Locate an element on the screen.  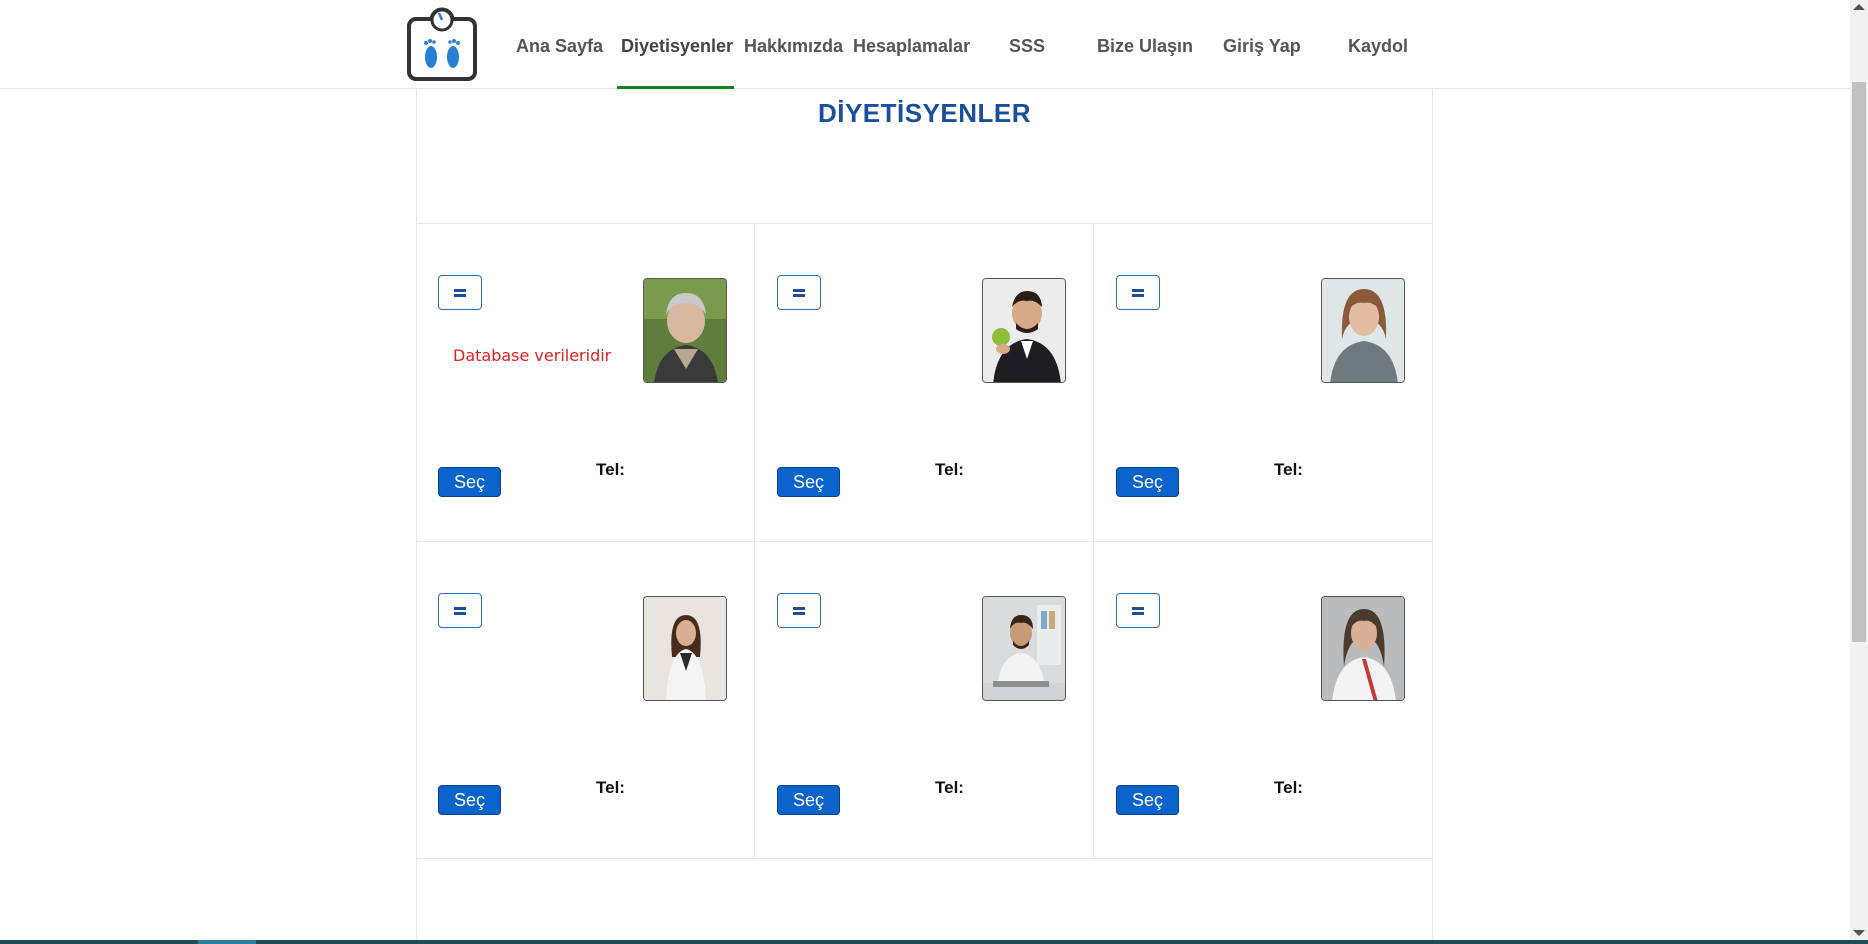
nav-kaydol: Kaydol is located at coordinates (1378, 47).